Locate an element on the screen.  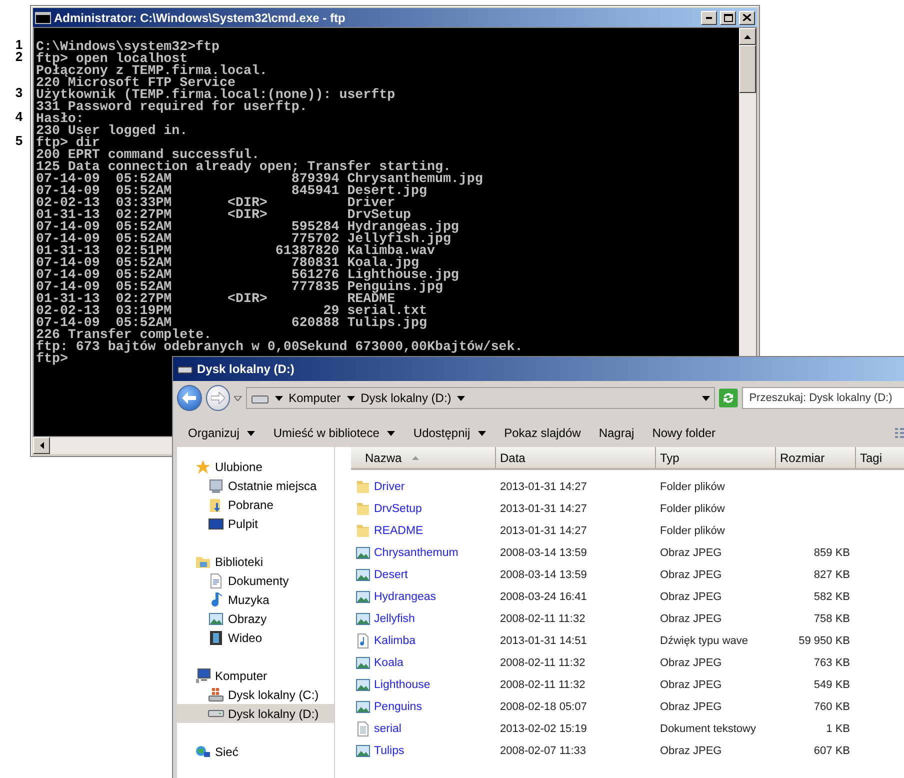
toolbar-button: Organizuj is located at coordinates (221, 433).